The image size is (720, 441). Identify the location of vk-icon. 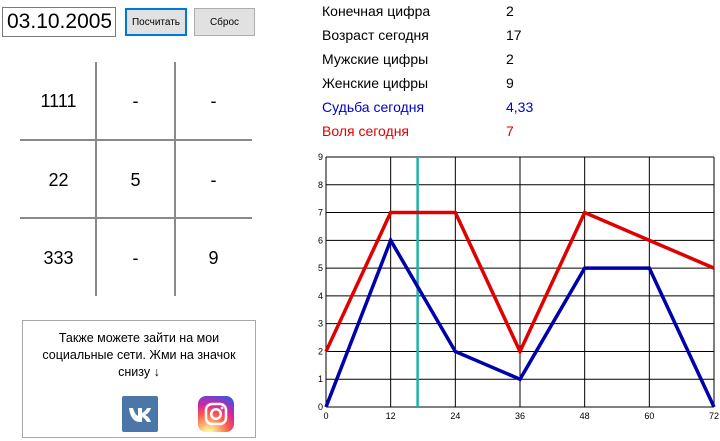
(140, 414).